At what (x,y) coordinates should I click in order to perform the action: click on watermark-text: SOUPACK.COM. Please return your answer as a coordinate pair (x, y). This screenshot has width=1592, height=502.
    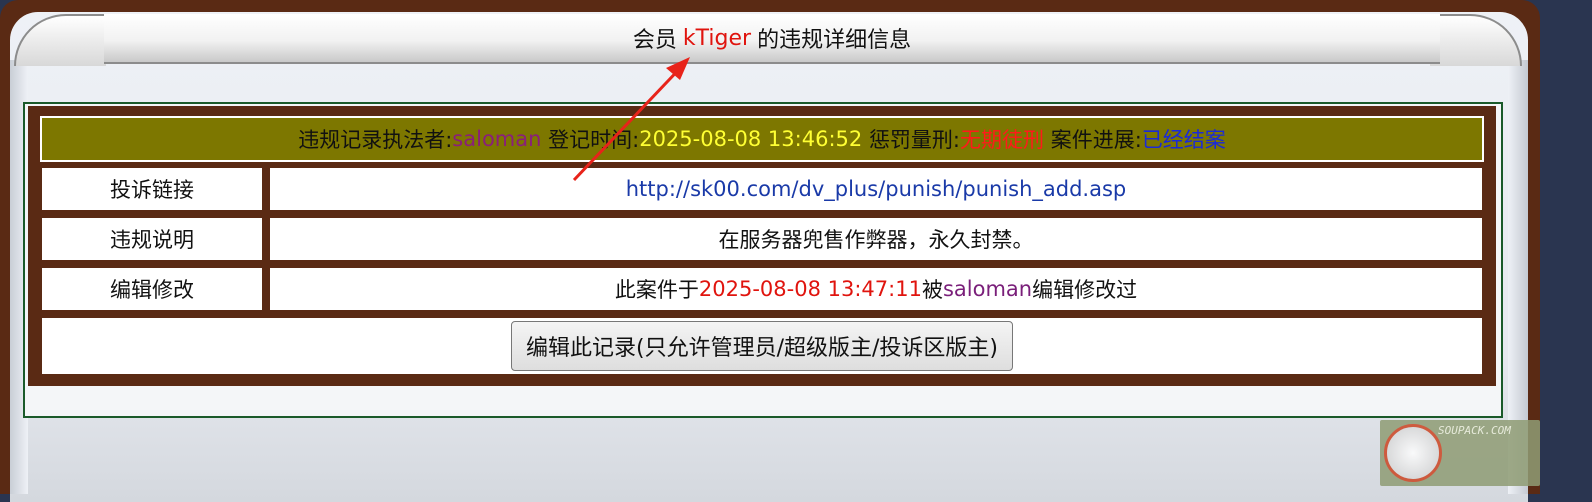
    Looking at the image, I should click on (1474, 430).